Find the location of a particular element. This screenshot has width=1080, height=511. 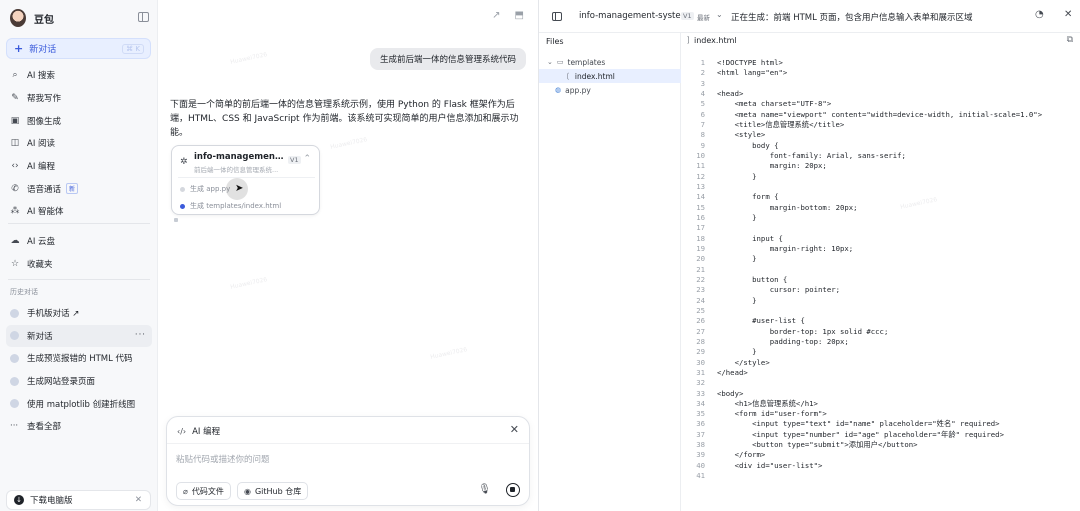

history-item: 手机版对话 ↗ is located at coordinates (79, 313).